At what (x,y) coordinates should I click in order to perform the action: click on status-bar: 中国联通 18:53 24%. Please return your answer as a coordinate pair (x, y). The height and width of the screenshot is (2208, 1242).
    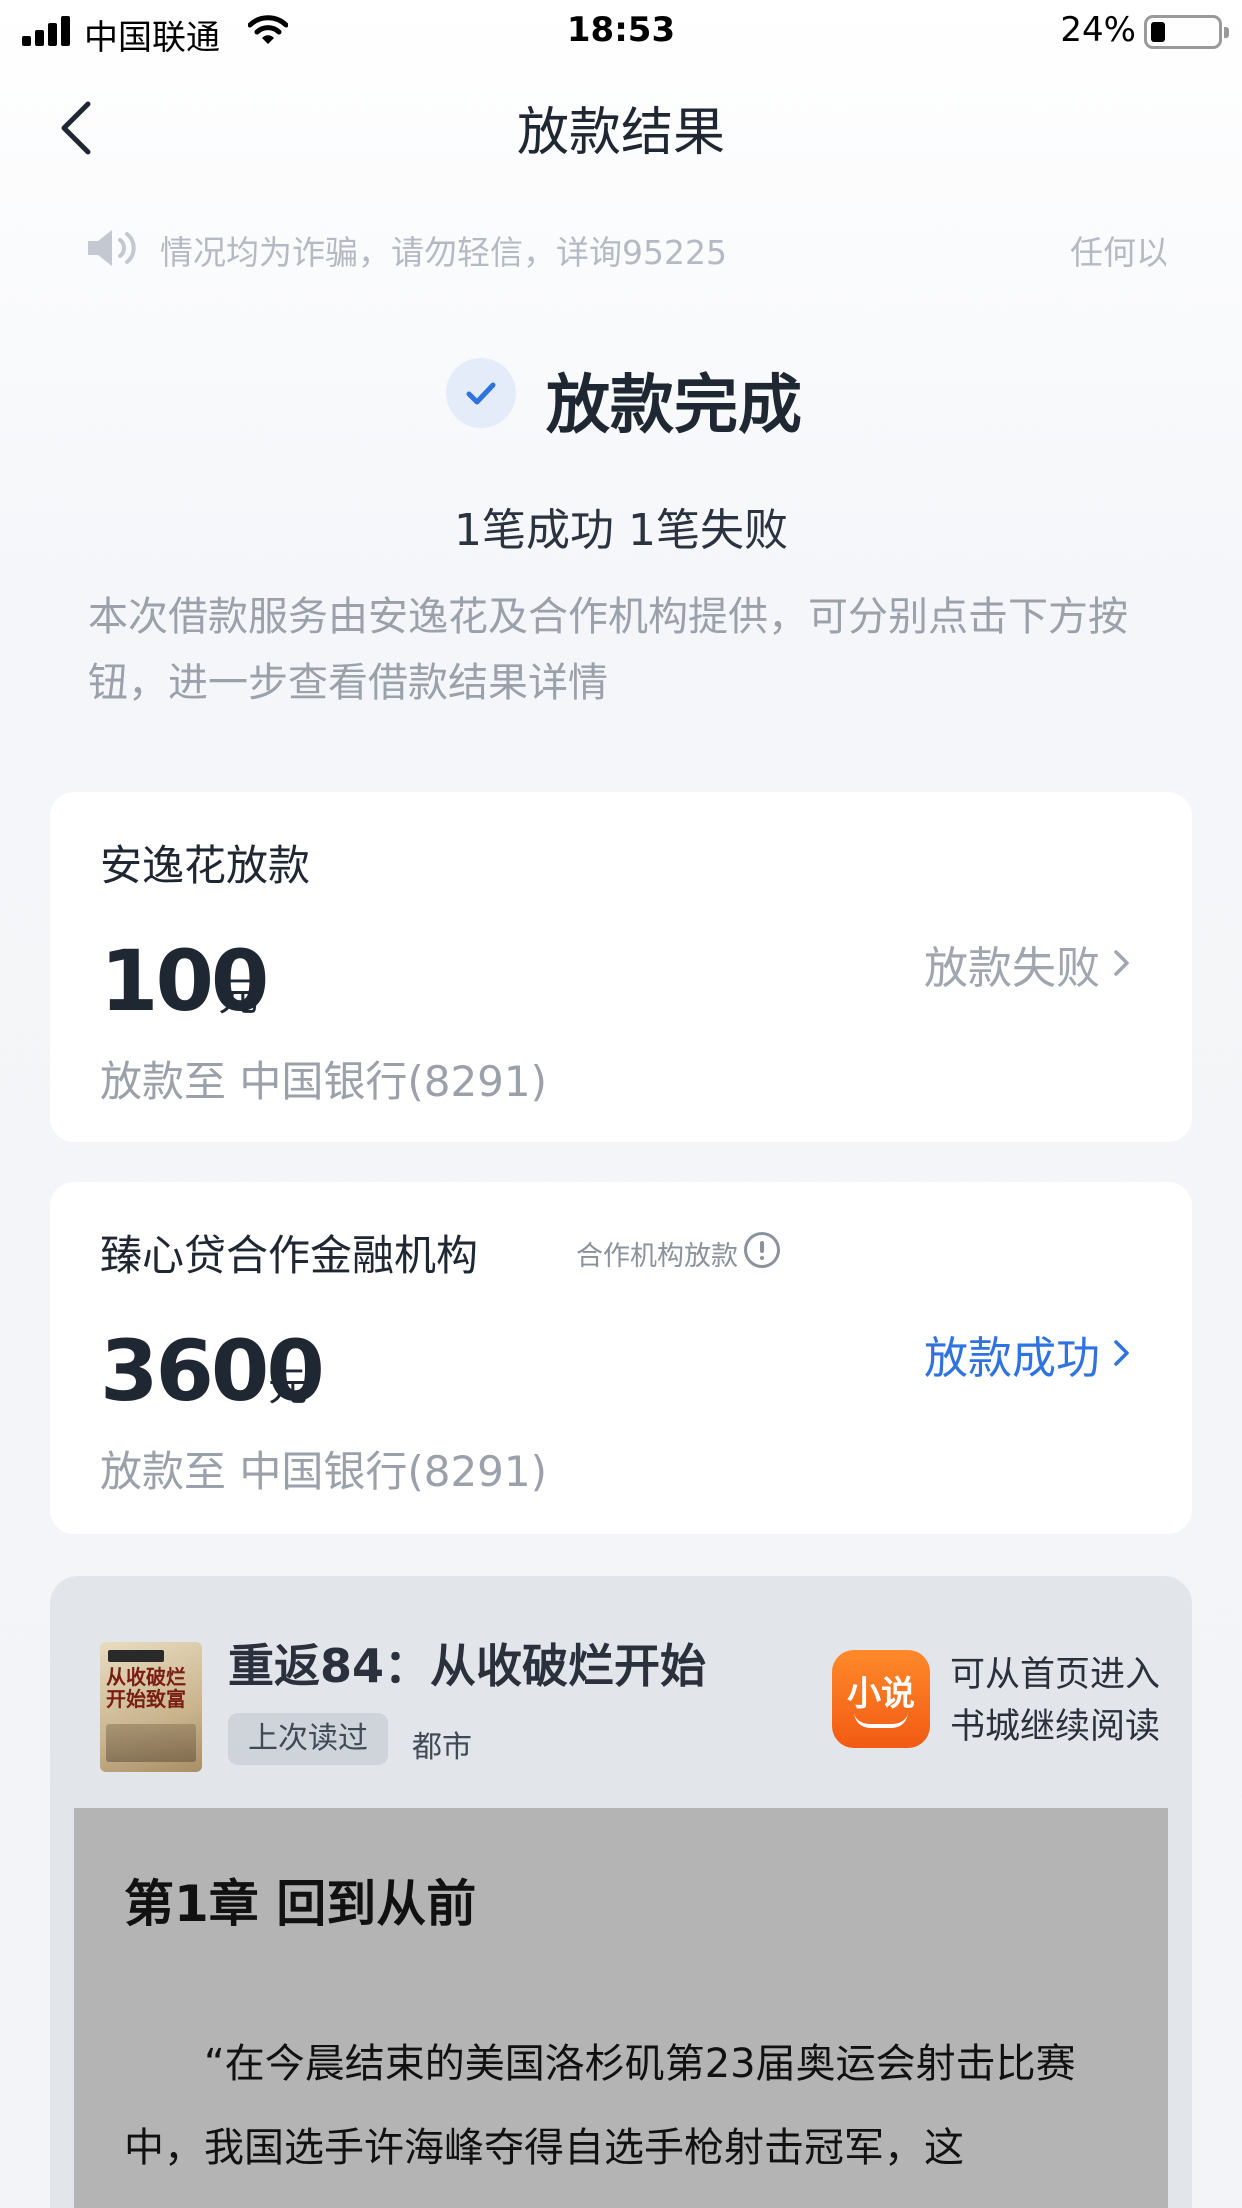
    Looking at the image, I should click on (621, 32).